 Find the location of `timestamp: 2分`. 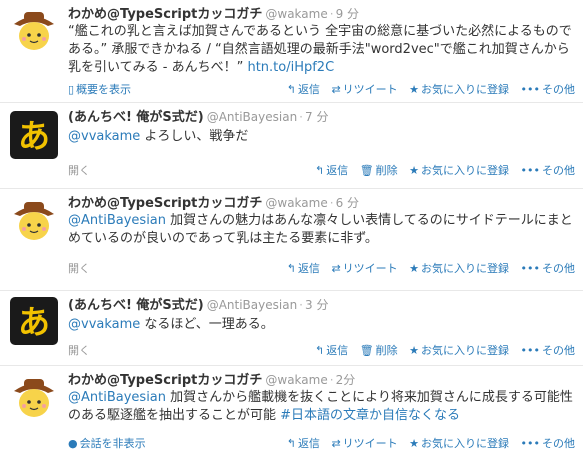

timestamp: 2分 is located at coordinates (346, 380).